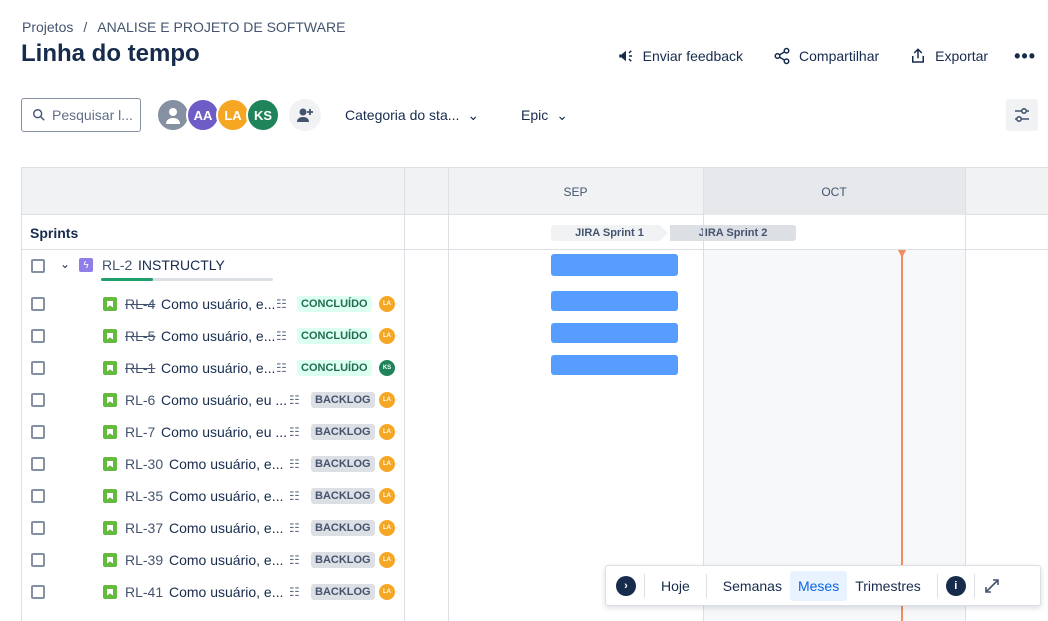 This screenshot has width=1048, height=621. What do you see at coordinates (535, 304) in the screenshot?
I see `issue-row: RL-4 Como usuário, e... ☷ CONCLUÍDO LA` at bounding box center [535, 304].